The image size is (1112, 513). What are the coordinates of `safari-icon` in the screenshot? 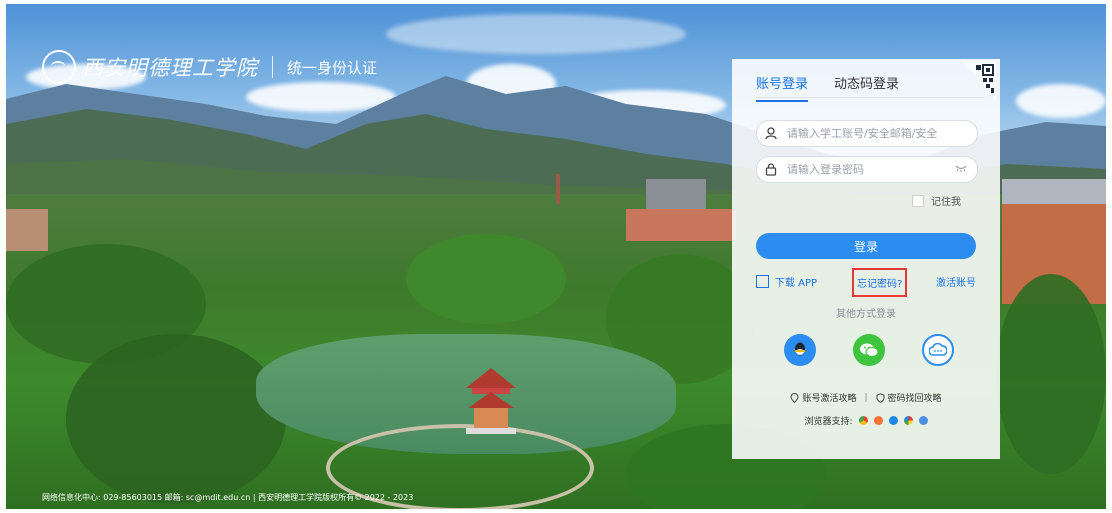 It's located at (923, 420).